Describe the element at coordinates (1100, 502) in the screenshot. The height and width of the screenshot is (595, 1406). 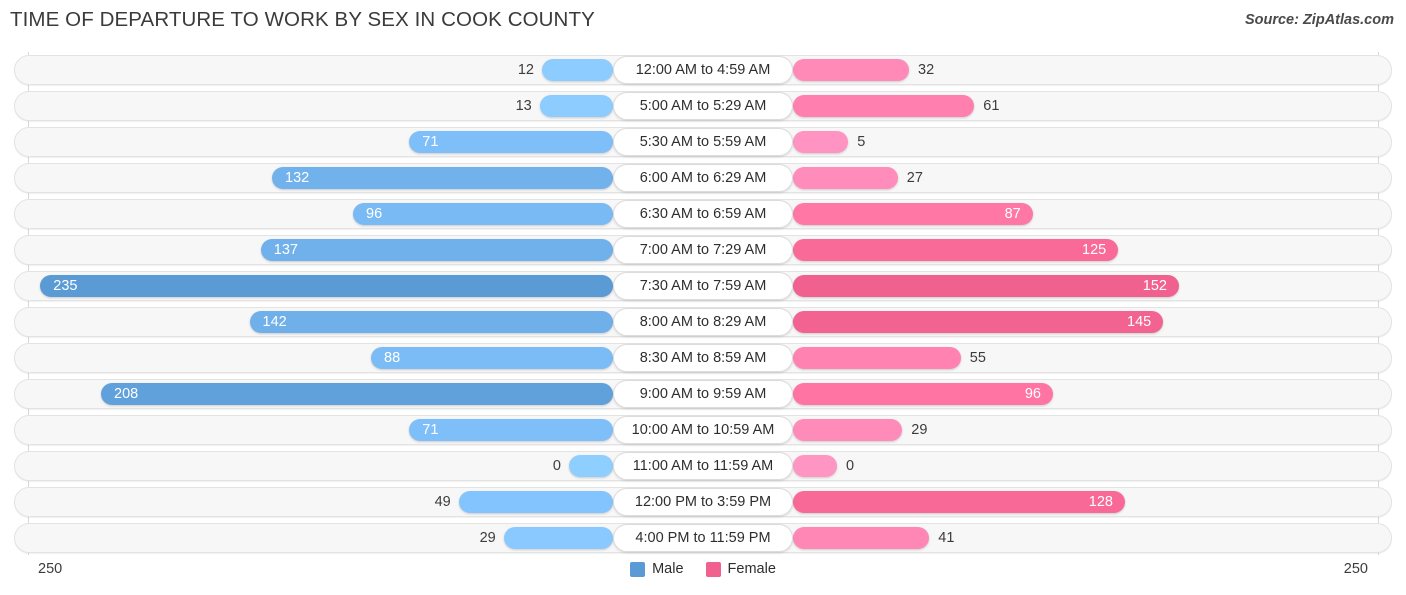
I see `bar-female-value: 128` at that location.